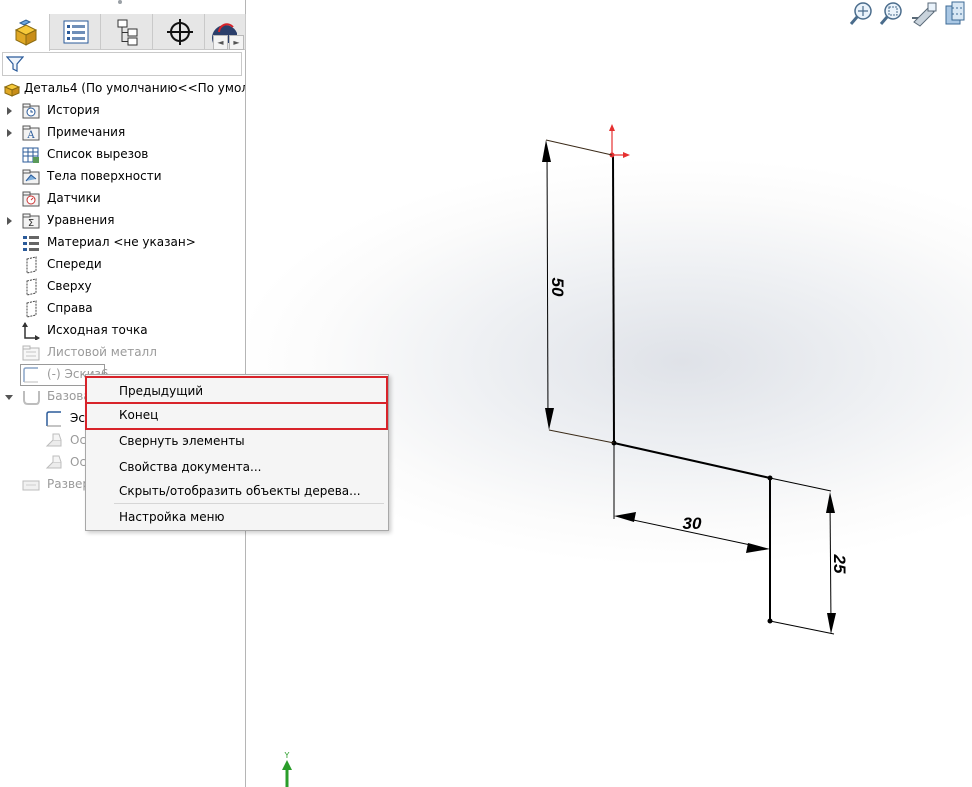 The height and width of the screenshot is (787, 972). Describe the element at coordinates (122, 64) in the screenshot. I see `tree-filter-input` at that location.